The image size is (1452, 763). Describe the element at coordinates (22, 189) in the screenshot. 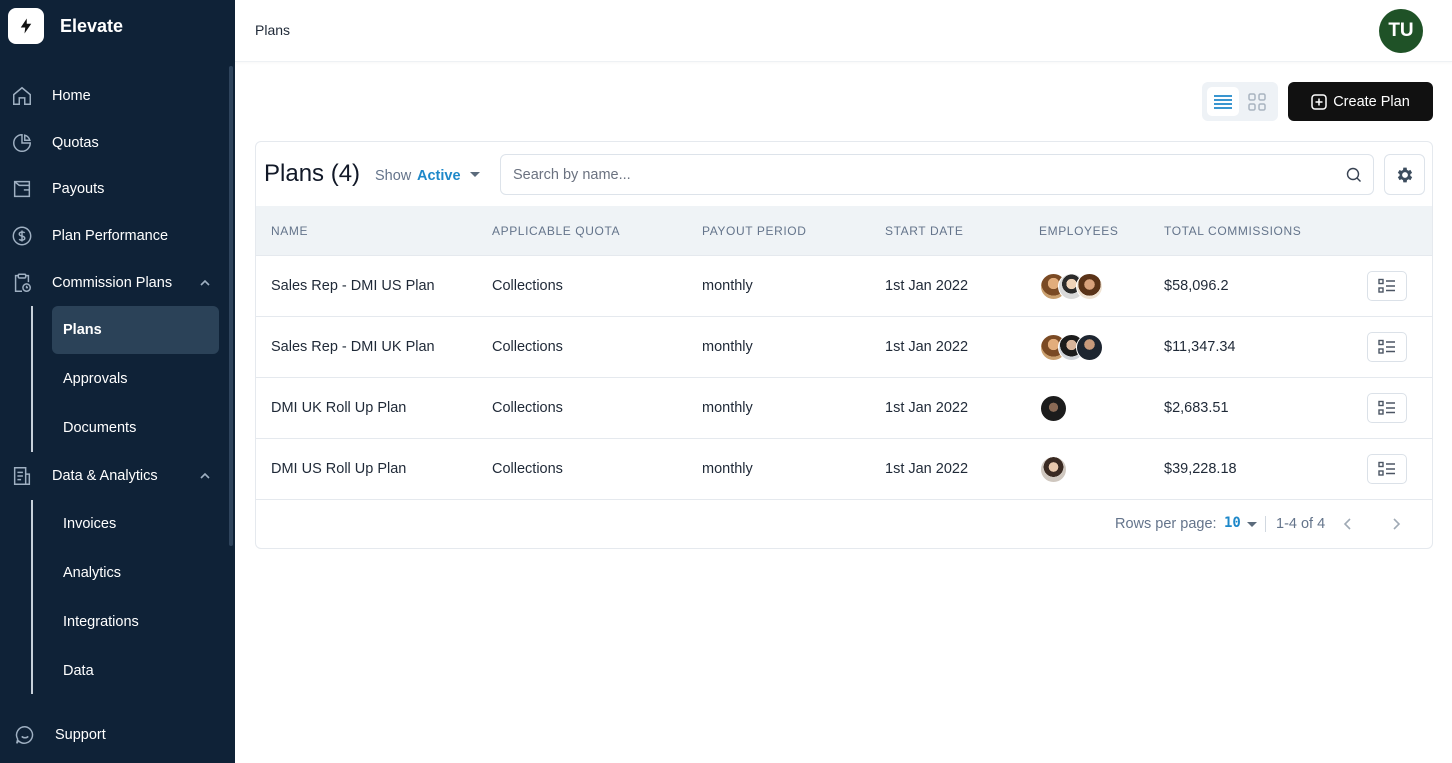

I see `wallet-icon` at that location.